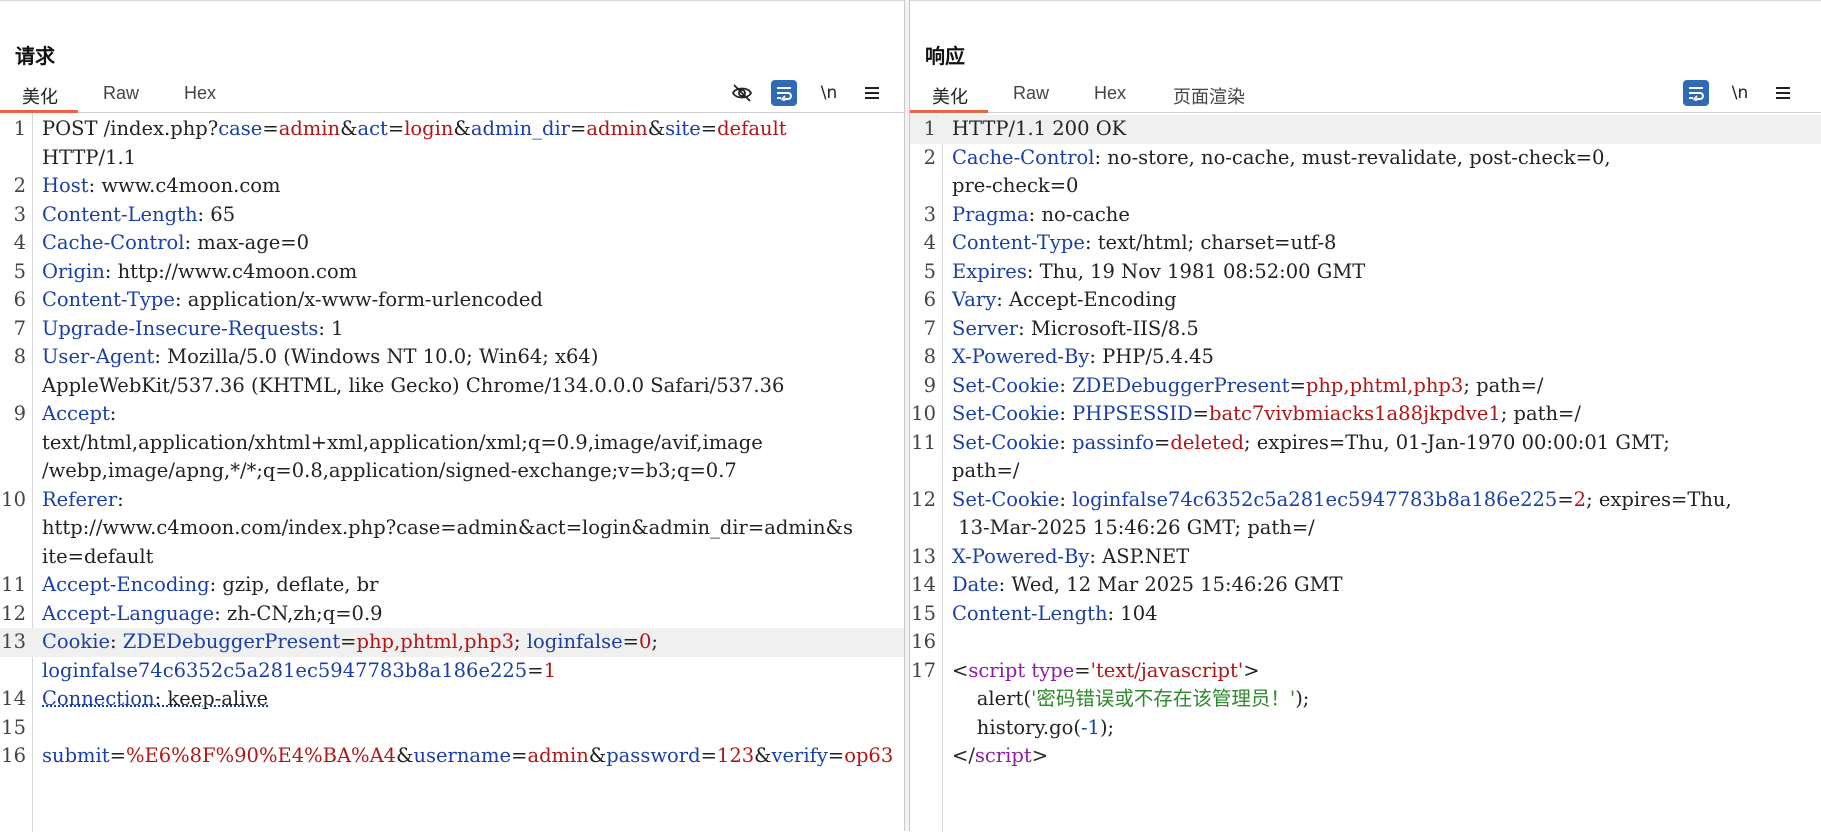 Image resolution: width=1821 pixels, height=832 pixels. What do you see at coordinates (1020, 556) in the screenshot?
I see `code-token: X-Powered-By` at bounding box center [1020, 556].